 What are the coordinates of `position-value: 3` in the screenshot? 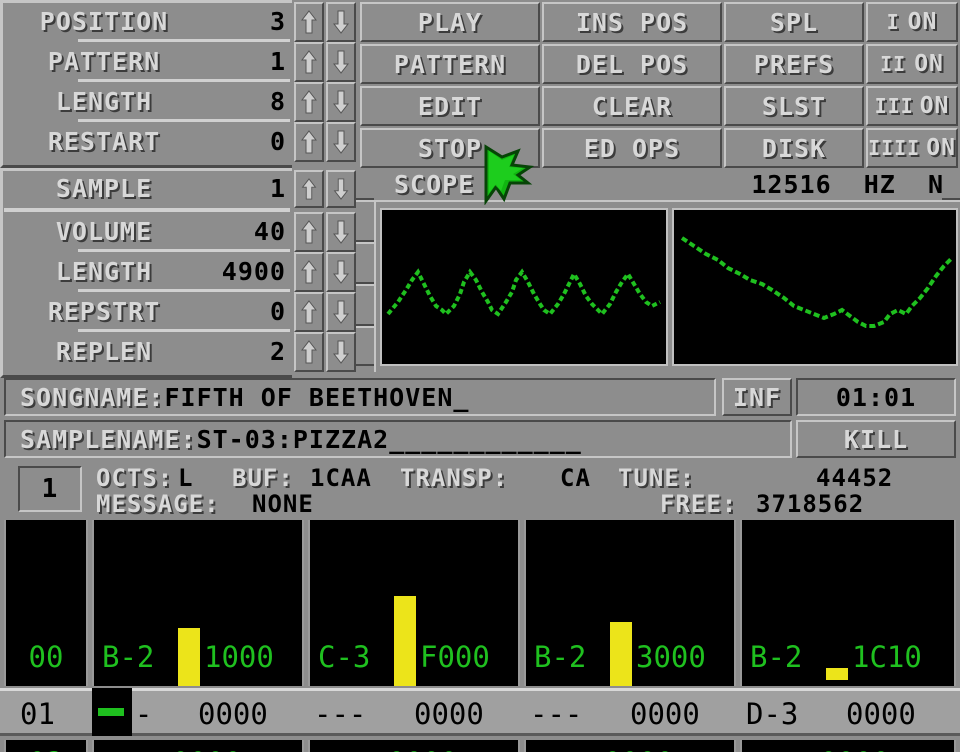 It's located at (277, 21).